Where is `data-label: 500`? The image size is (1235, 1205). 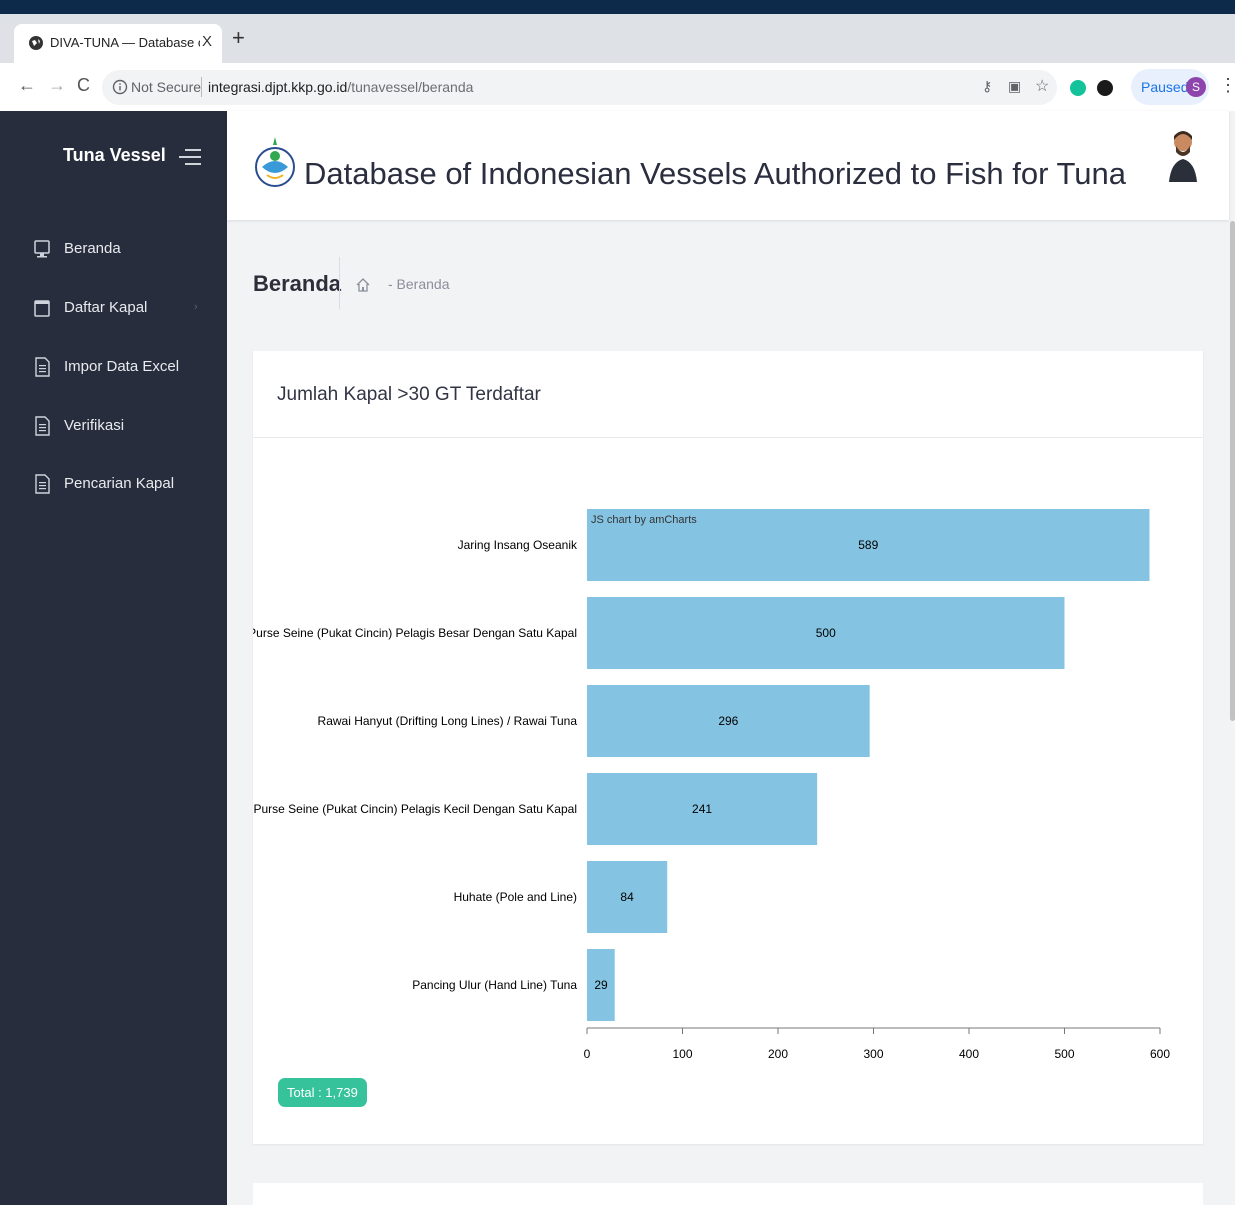
data-label: 500 is located at coordinates (826, 633).